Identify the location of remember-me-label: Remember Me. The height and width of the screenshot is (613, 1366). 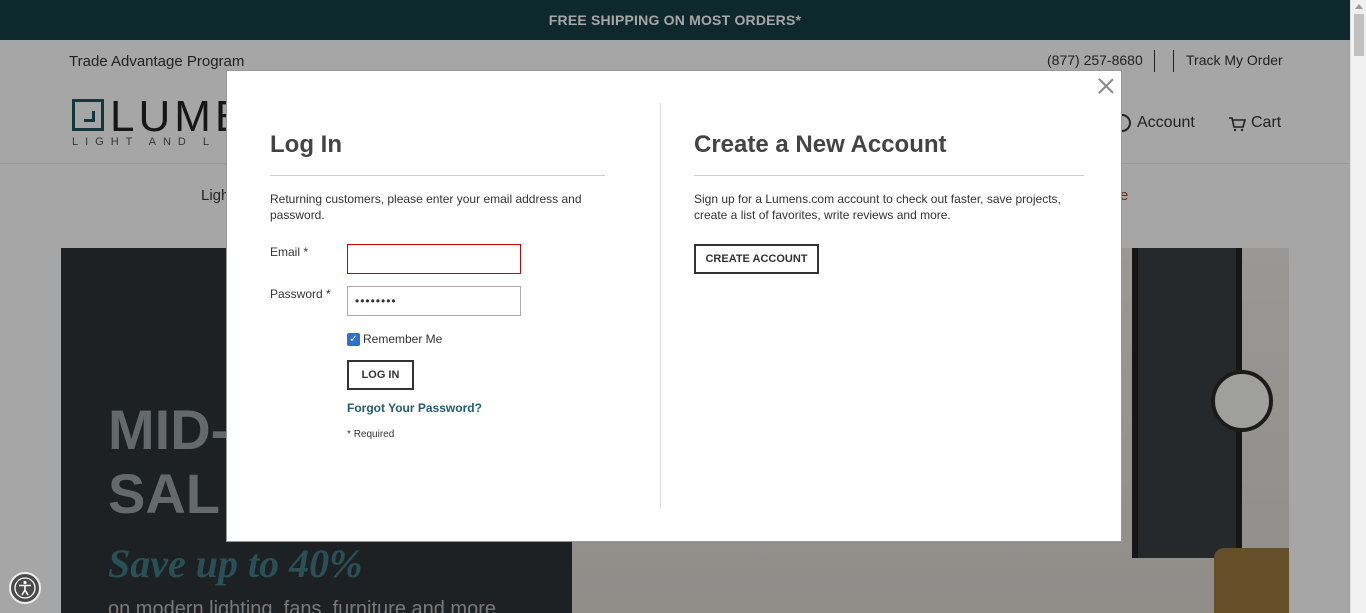
(403, 339).